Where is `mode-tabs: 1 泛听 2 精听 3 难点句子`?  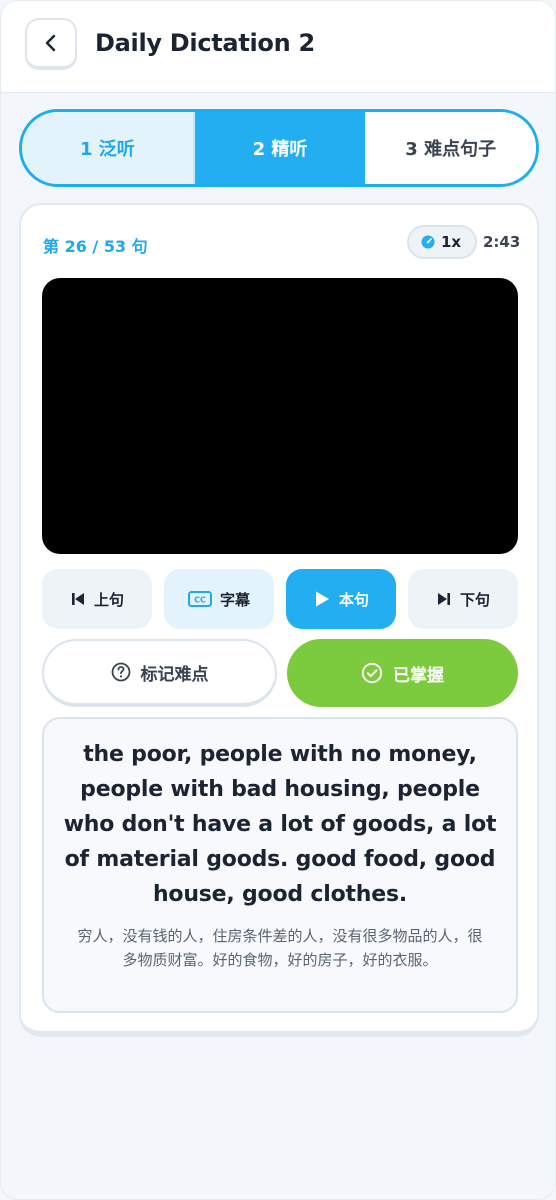 mode-tabs: 1 泛听 2 精听 3 难点句子 is located at coordinates (279, 148).